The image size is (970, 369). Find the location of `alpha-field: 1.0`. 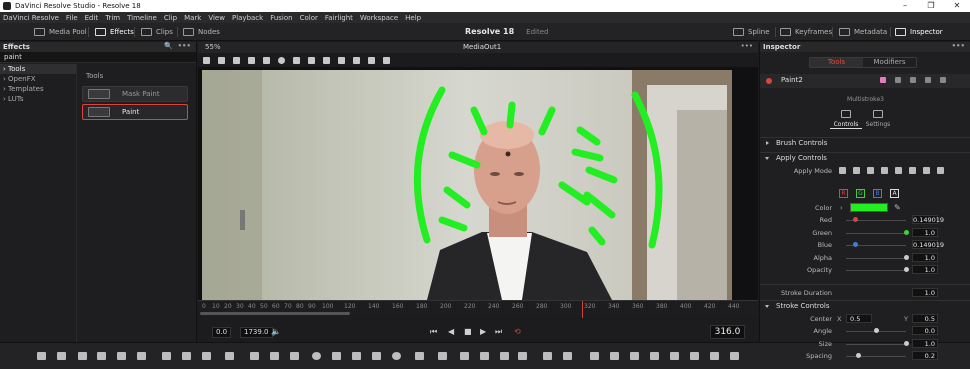

alpha-field: 1.0 is located at coordinates (925, 257).